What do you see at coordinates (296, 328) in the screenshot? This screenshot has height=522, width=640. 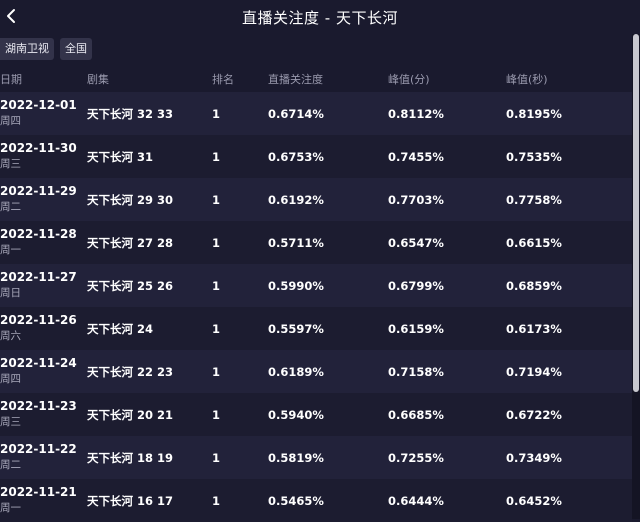 I see `attention-cell: 0.5597%` at bounding box center [296, 328].